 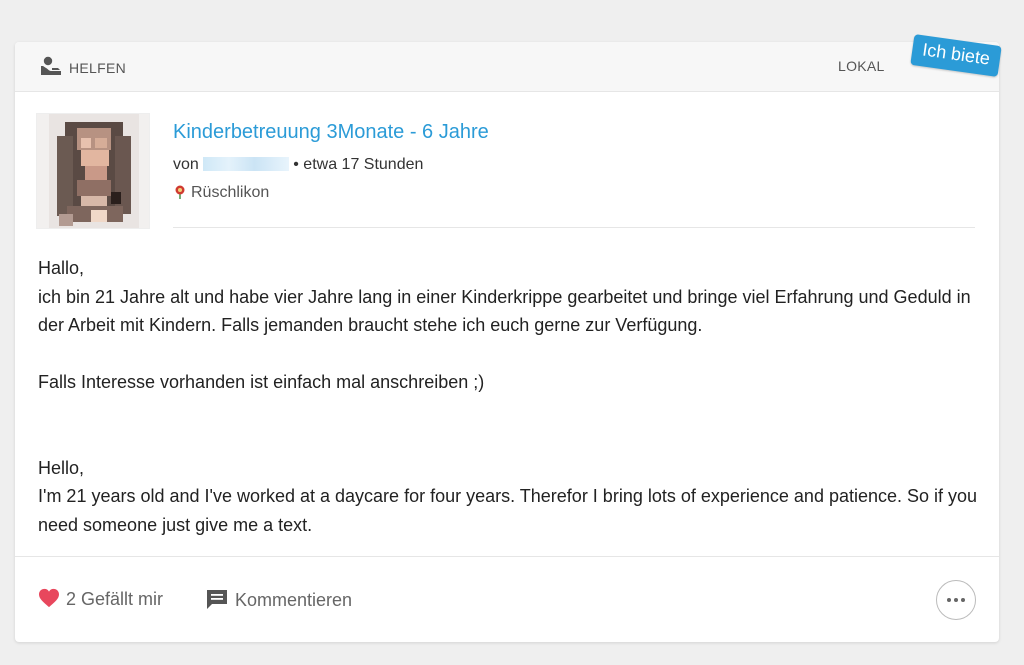 What do you see at coordinates (61, 467) in the screenshot?
I see `body-paragraph: Hello,` at bounding box center [61, 467].